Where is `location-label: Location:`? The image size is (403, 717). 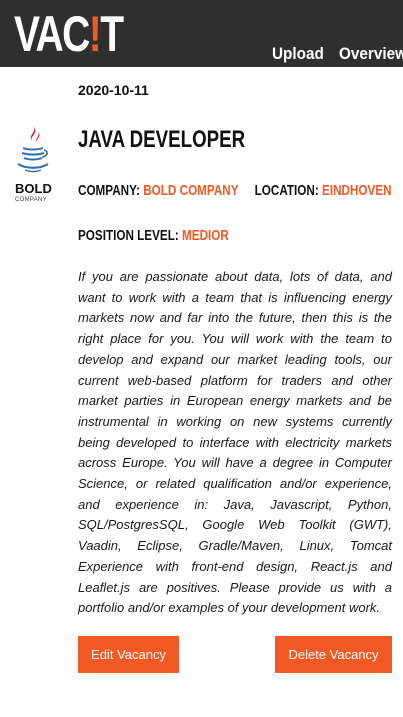
location-label: Location: is located at coordinates (287, 190).